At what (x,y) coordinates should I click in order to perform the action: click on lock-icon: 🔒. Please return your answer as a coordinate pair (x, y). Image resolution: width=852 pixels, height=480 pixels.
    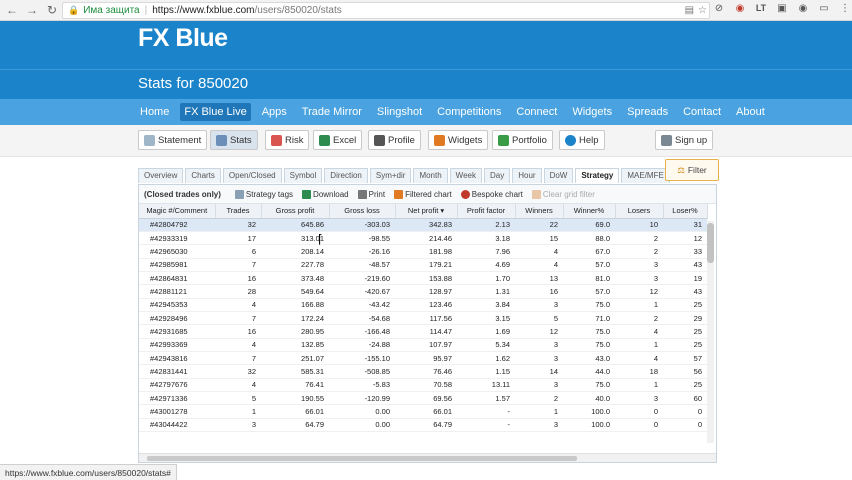
    Looking at the image, I should click on (74, 10).